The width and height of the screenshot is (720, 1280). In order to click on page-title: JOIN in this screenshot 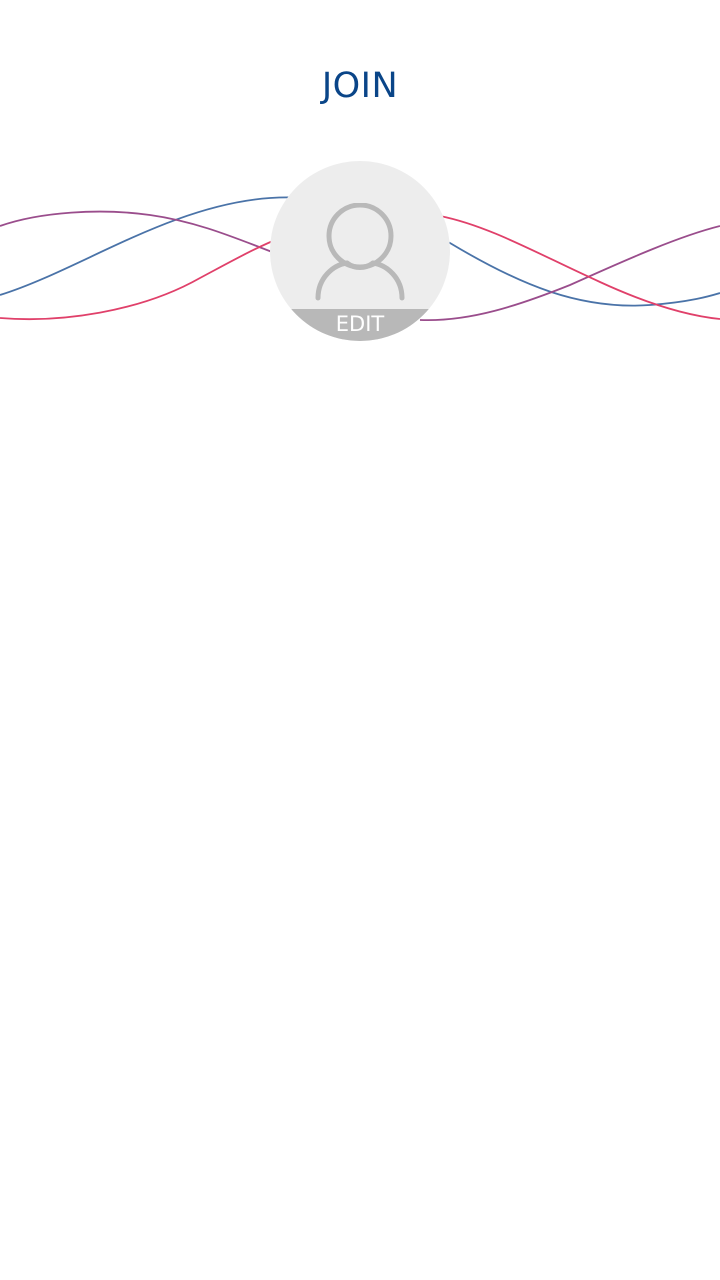, I will do `click(360, 86)`.